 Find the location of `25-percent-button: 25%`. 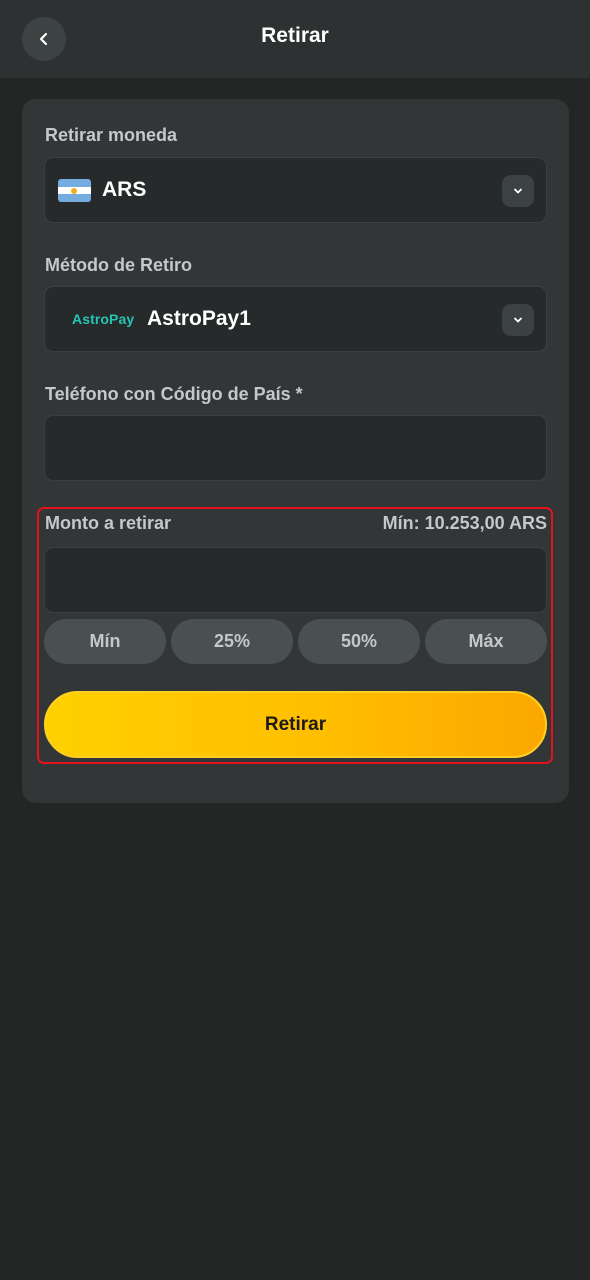

25-percent-button: 25% is located at coordinates (232, 641).